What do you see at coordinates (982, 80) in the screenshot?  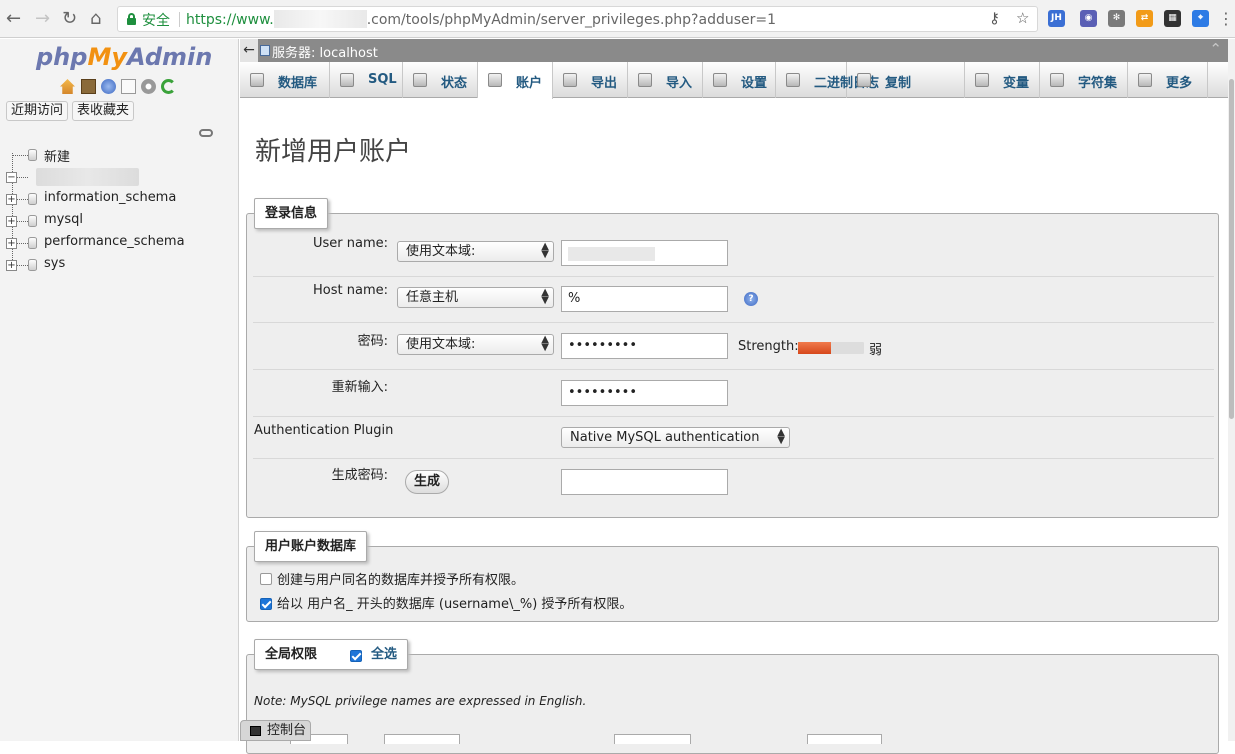 I see `variables-icon` at bounding box center [982, 80].